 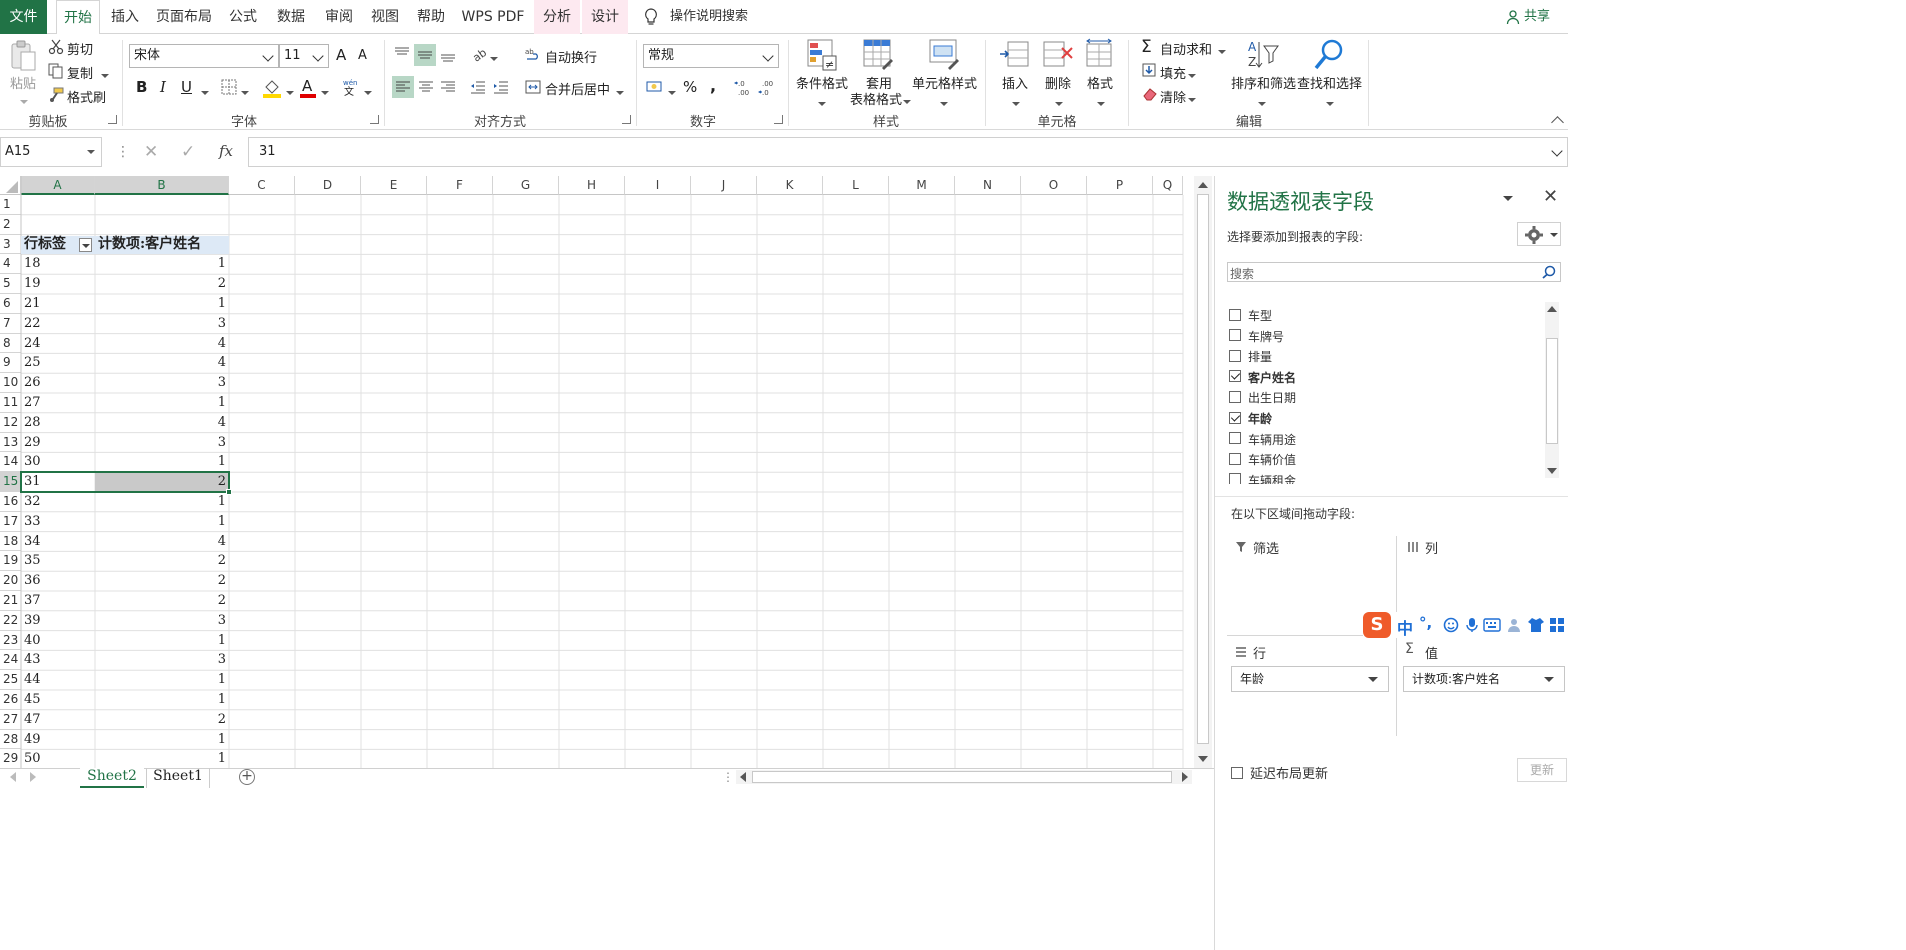 What do you see at coordinates (112, 119) in the screenshot?
I see `clipboard-launcher-icon` at bounding box center [112, 119].